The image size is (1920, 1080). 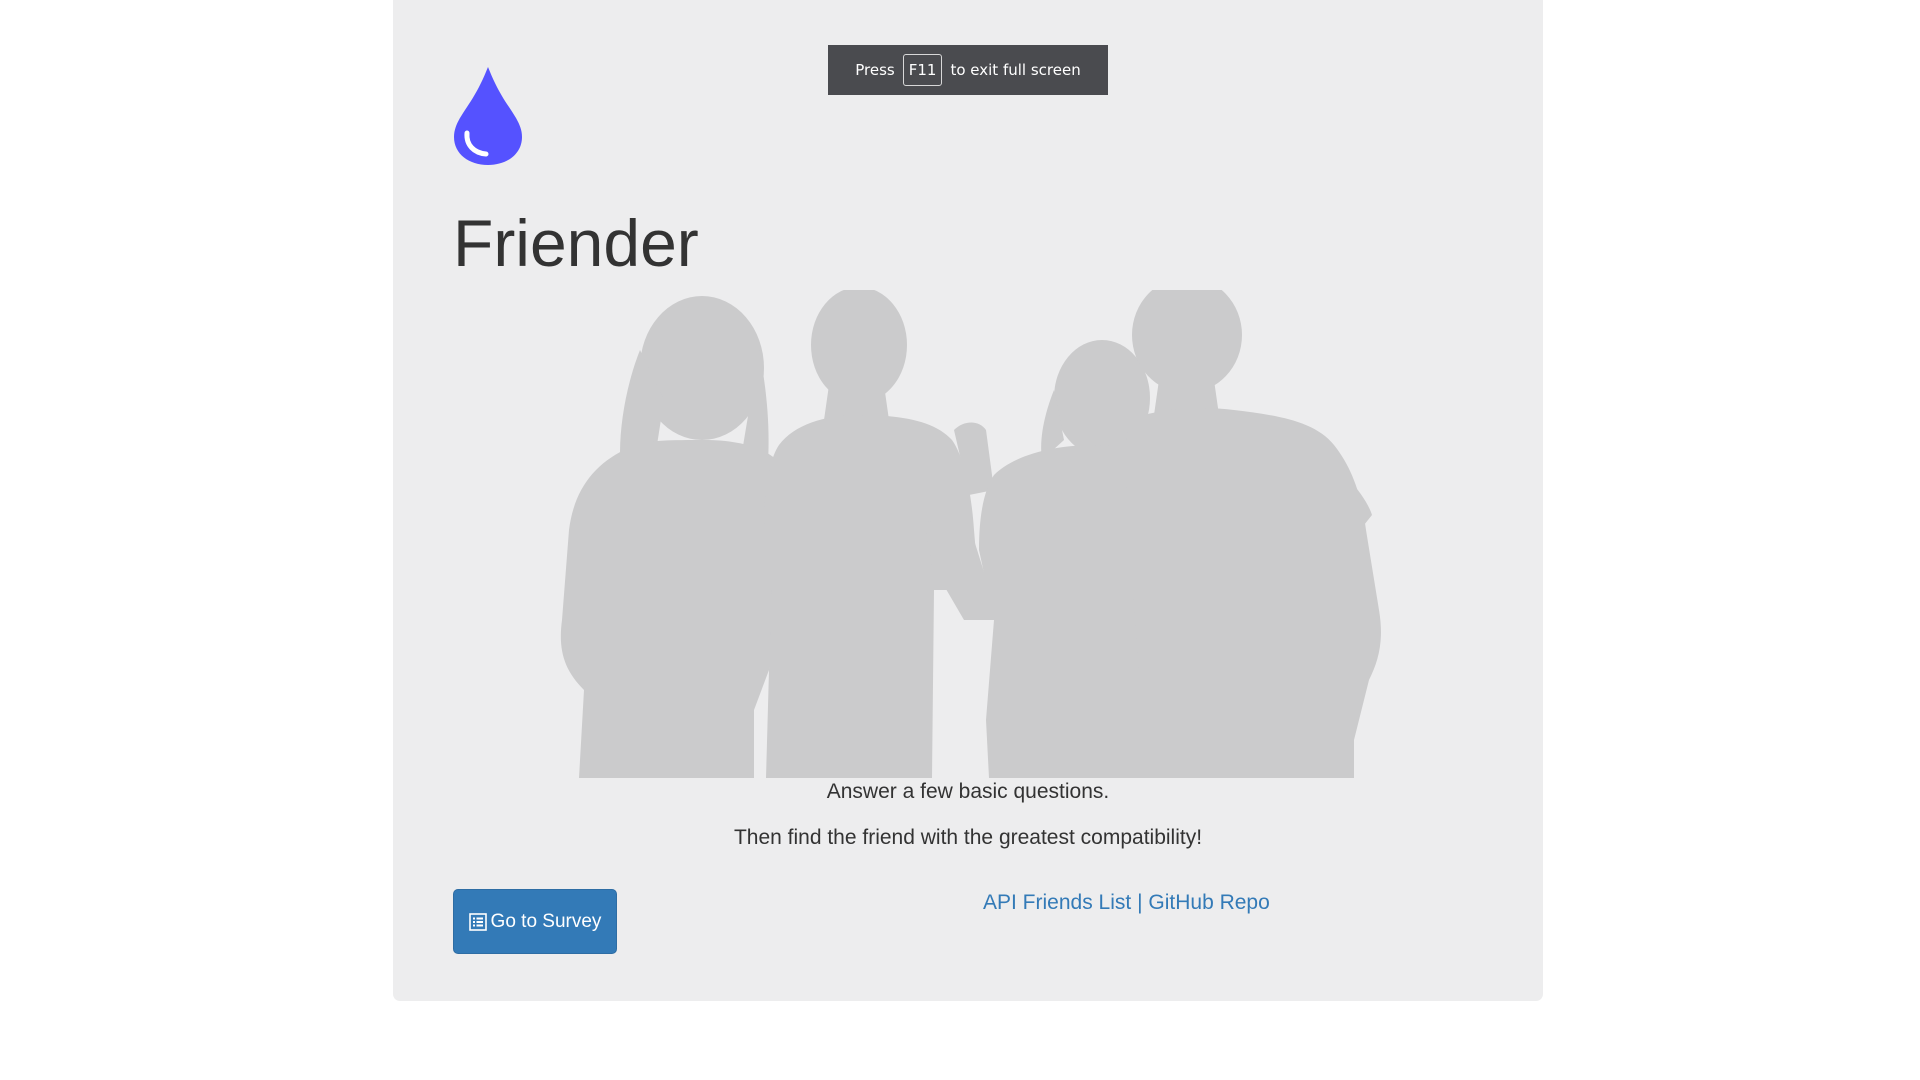 What do you see at coordinates (1057, 902) in the screenshot?
I see `api-friends-list-link: API Friends List` at bounding box center [1057, 902].